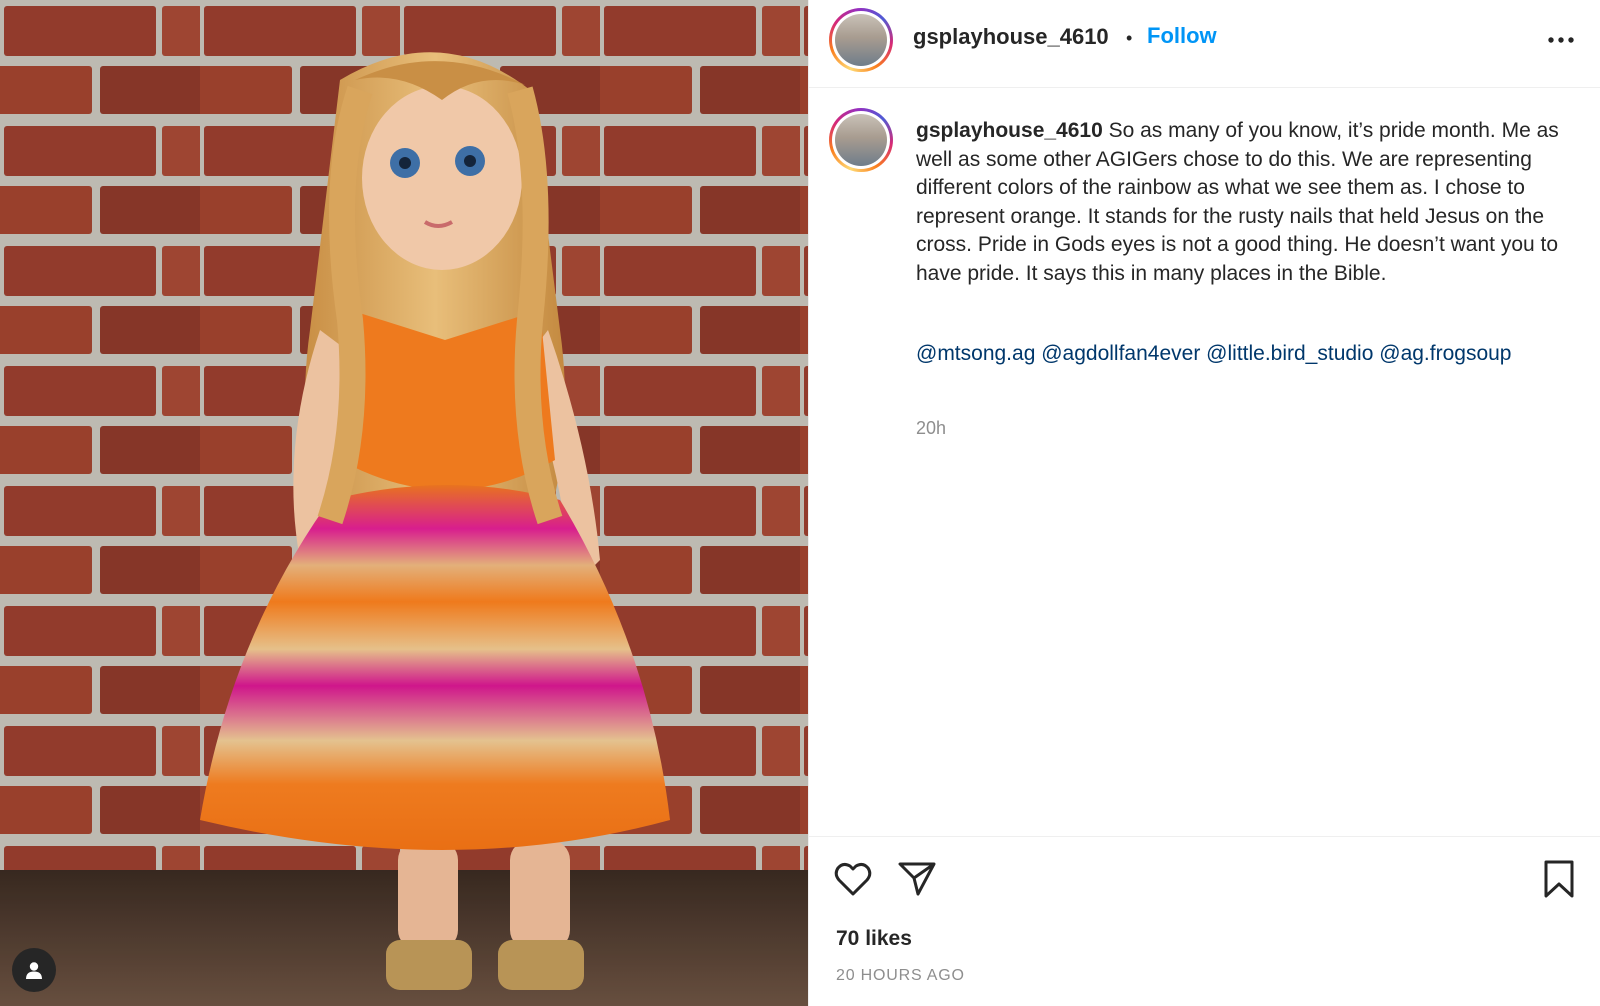 The width and height of the screenshot is (1600, 1006). I want to click on more-options-icon, so click(1561, 40).